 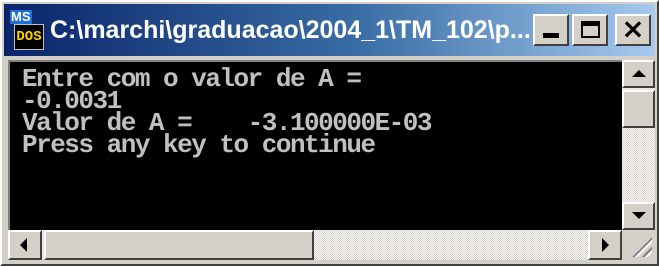 I want to click on resize-grip, so click(x=638, y=245).